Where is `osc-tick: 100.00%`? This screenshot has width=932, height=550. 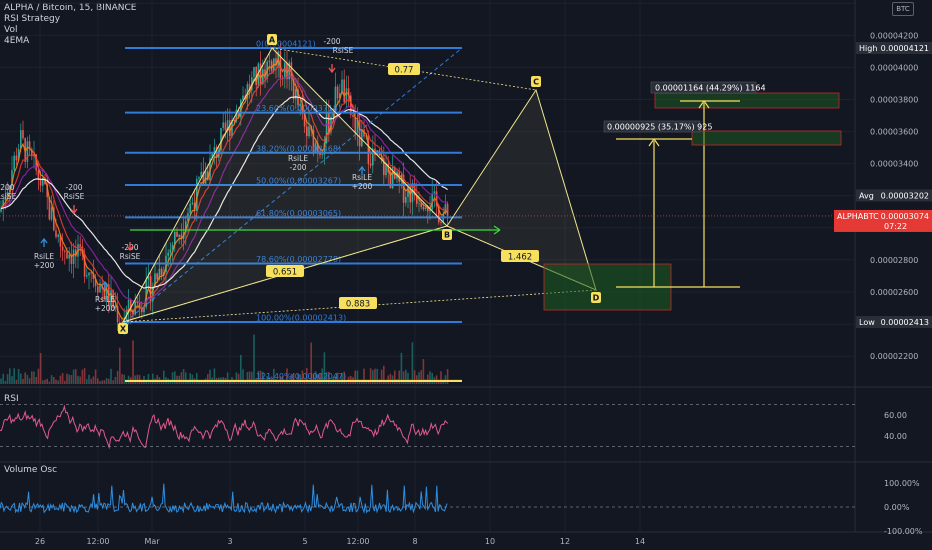
osc-tick: 100.00% is located at coordinates (902, 483).